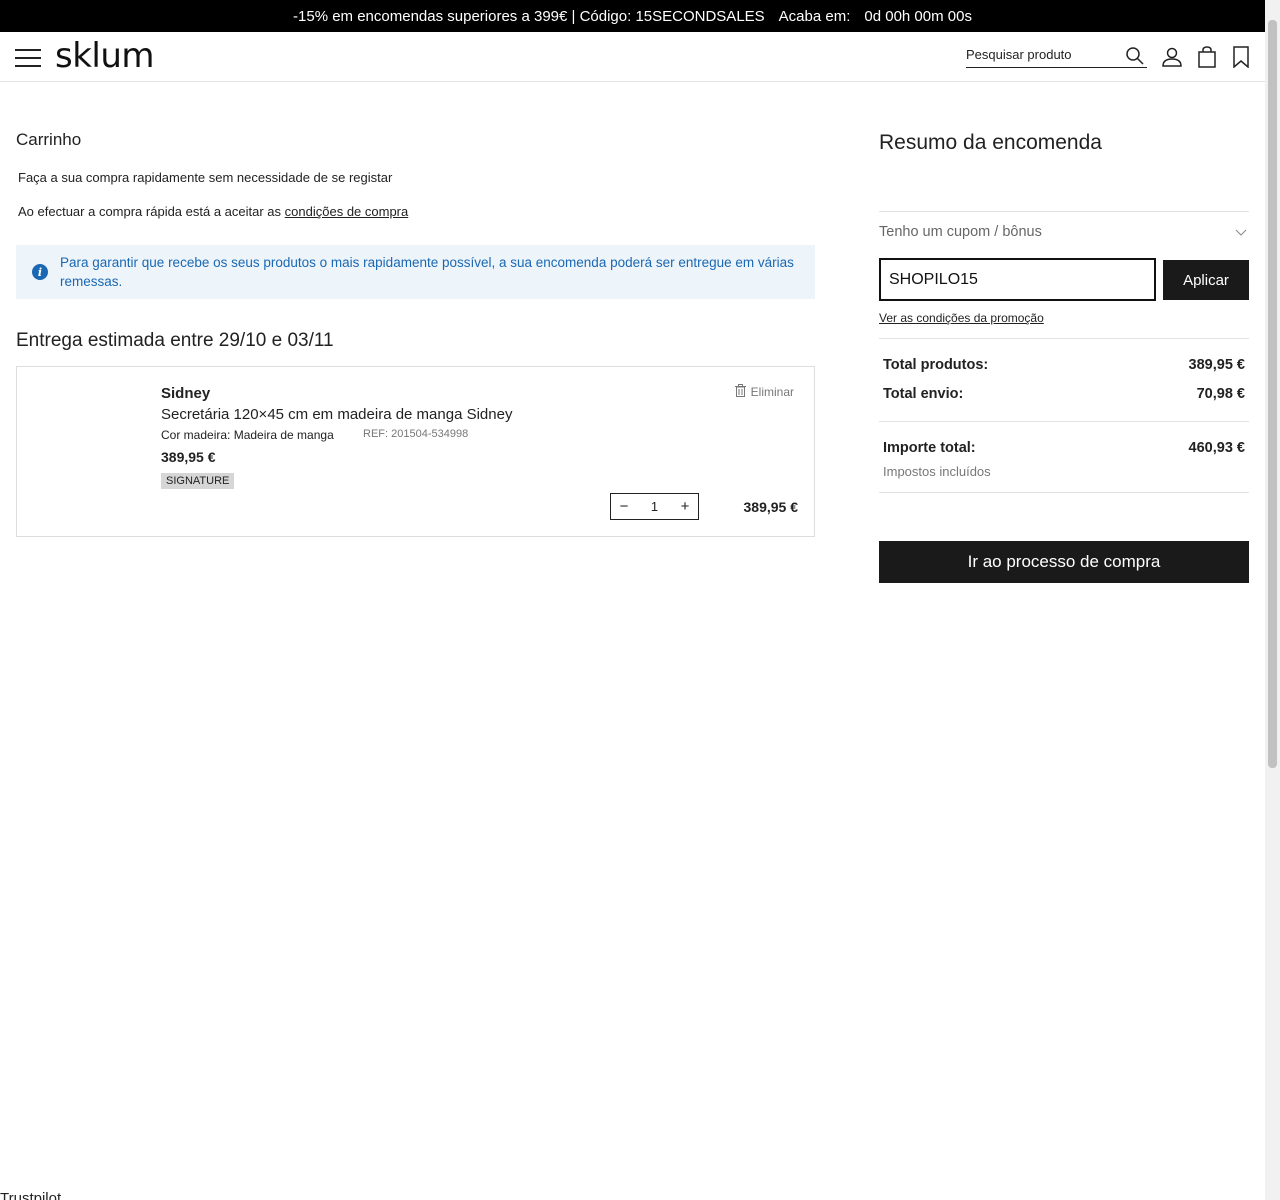  What do you see at coordinates (185, 393) in the screenshot?
I see `product-brand: Sidney` at bounding box center [185, 393].